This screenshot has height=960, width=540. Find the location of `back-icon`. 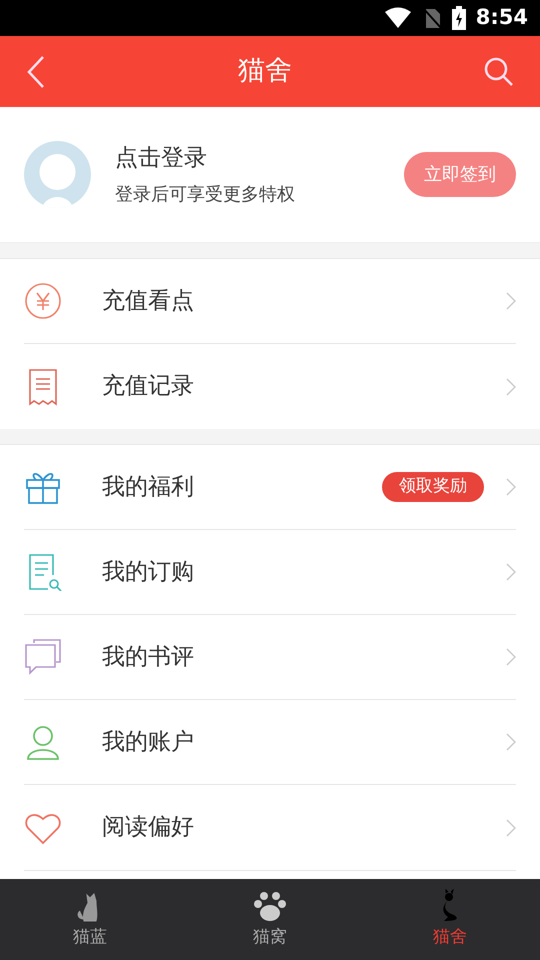

back-icon is located at coordinates (36, 71).